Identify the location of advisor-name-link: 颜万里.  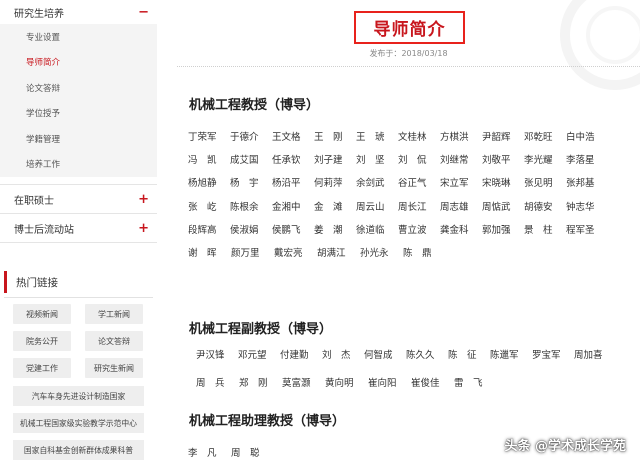
(252, 252).